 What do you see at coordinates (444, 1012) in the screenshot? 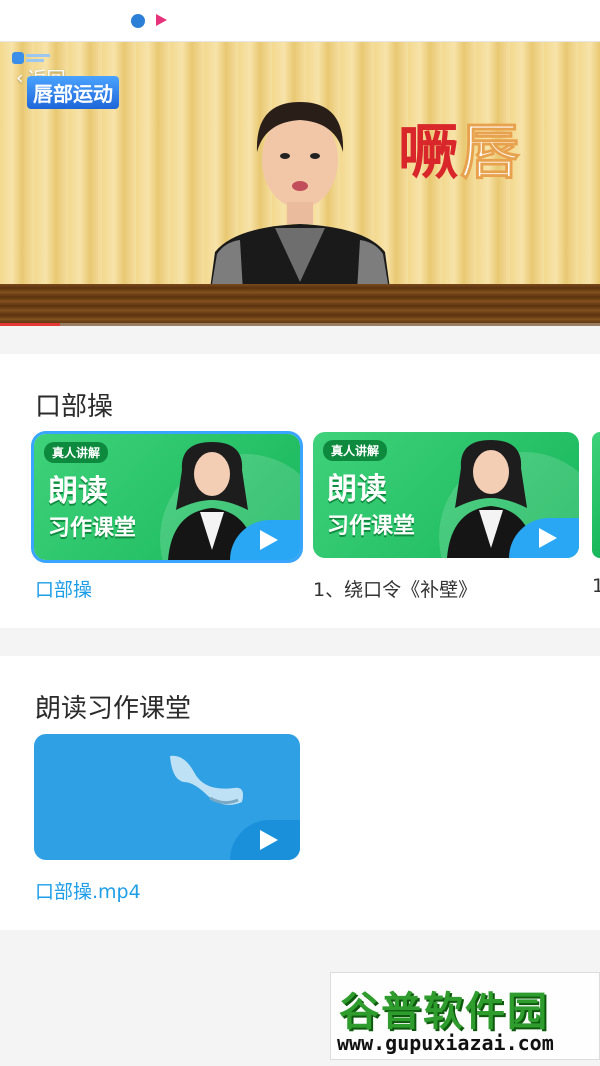
I see `watermark-name: 谷普软件园` at bounding box center [444, 1012].